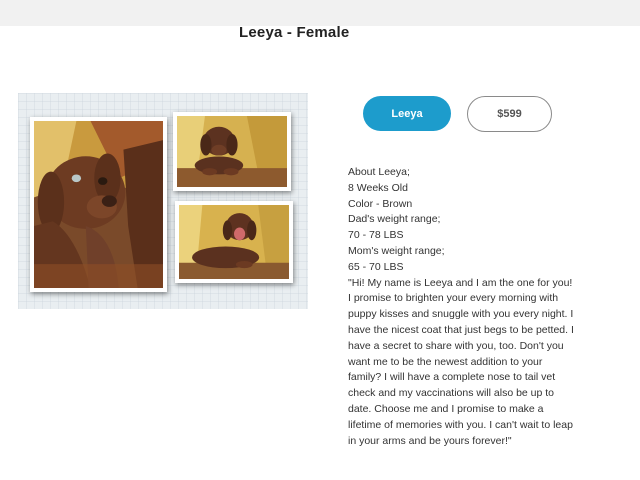 The height and width of the screenshot is (480, 640). Describe the element at coordinates (396, 250) in the screenshot. I see `mom-weight-label: Mom's weight range;` at that location.